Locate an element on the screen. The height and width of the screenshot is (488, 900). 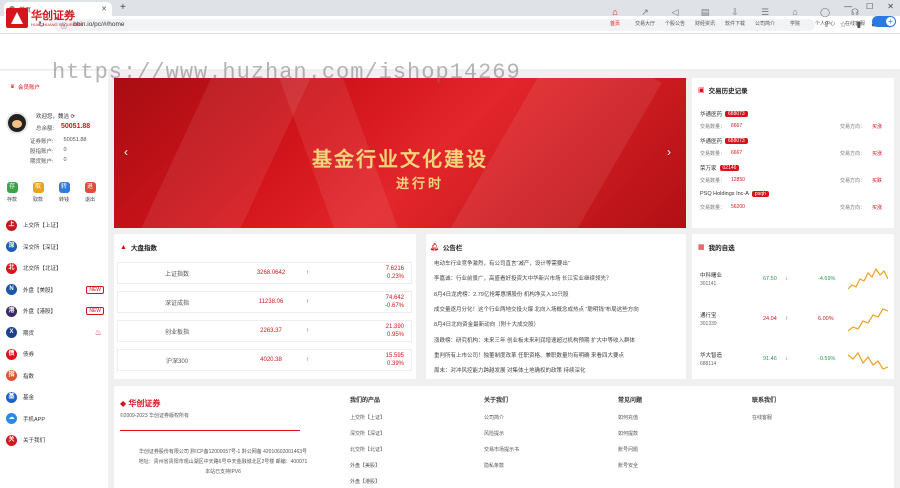
sidebar-item-7: 指指数 is located at coordinates (55, 376).